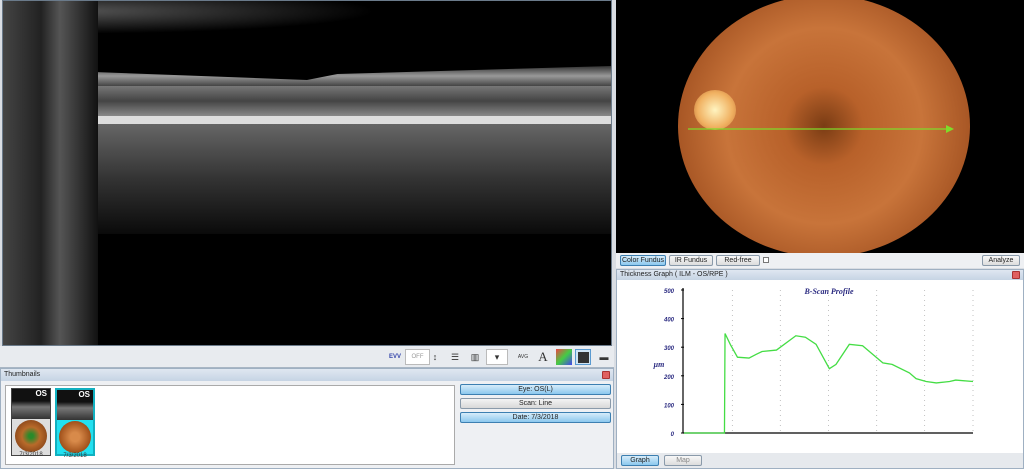 The width and height of the screenshot is (1024, 469). I want to click on thumbnails-header: Thumbnails, so click(307, 375).